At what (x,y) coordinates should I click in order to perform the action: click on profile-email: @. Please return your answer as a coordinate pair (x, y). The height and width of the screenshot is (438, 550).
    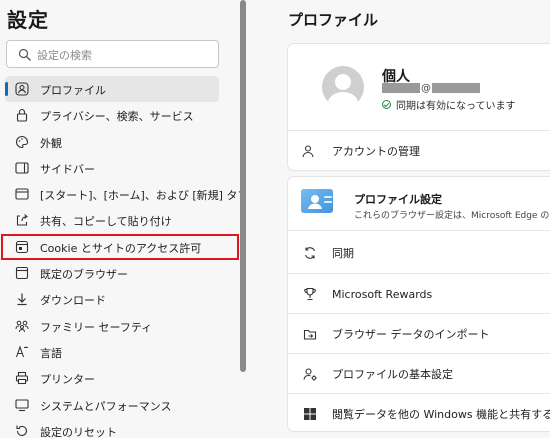
    Looking at the image, I should click on (431, 88).